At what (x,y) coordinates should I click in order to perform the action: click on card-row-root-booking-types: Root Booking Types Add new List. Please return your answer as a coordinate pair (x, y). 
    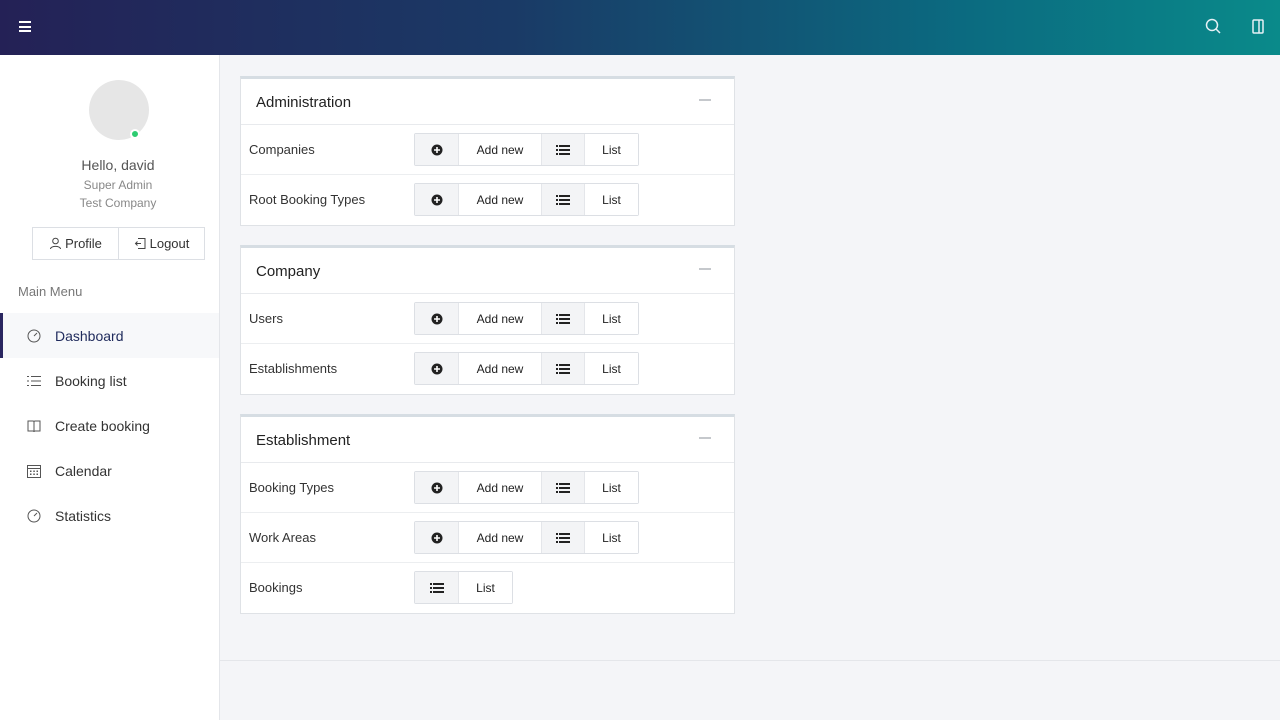
    Looking at the image, I should click on (487, 200).